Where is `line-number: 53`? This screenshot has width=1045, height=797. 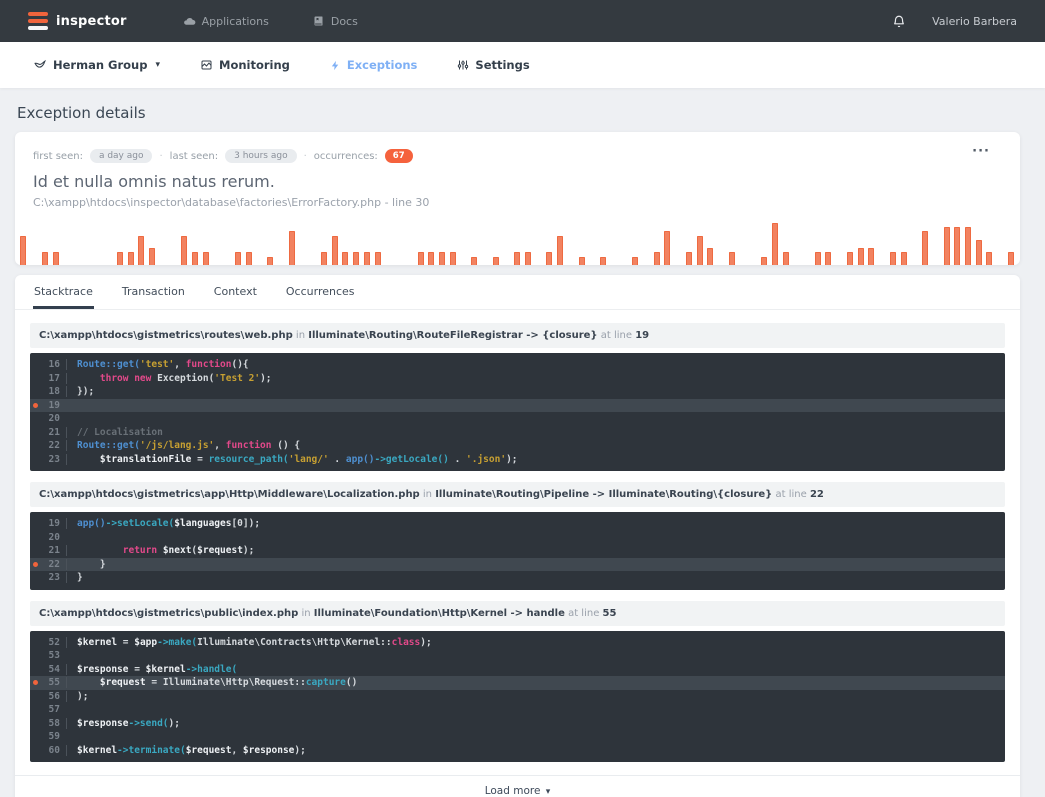
line-number: 53 is located at coordinates (54, 656).